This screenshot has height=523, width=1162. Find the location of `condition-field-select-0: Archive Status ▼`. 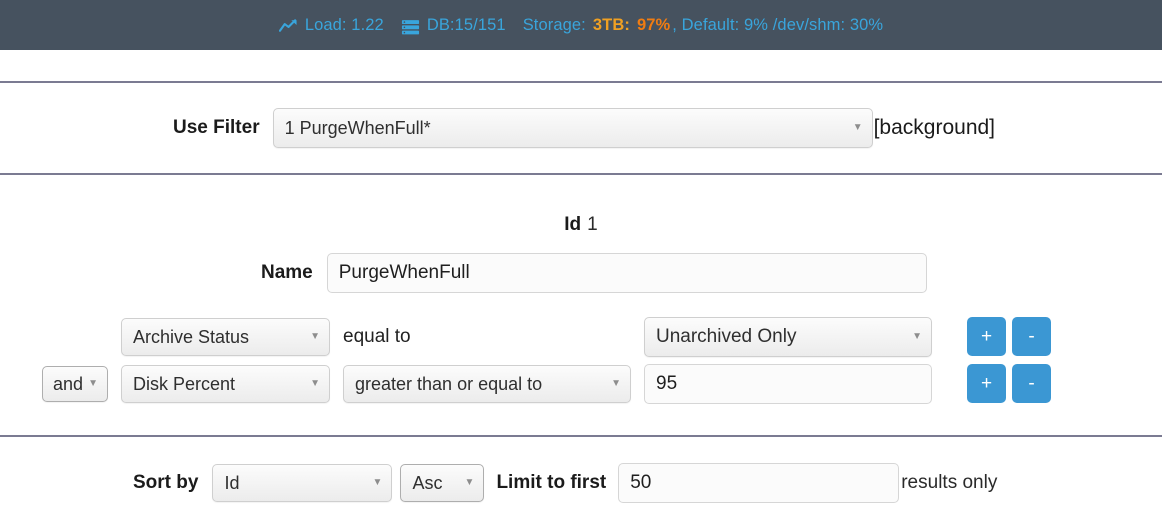

condition-field-select-0: Archive Status ▼ is located at coordinates (225, 336).